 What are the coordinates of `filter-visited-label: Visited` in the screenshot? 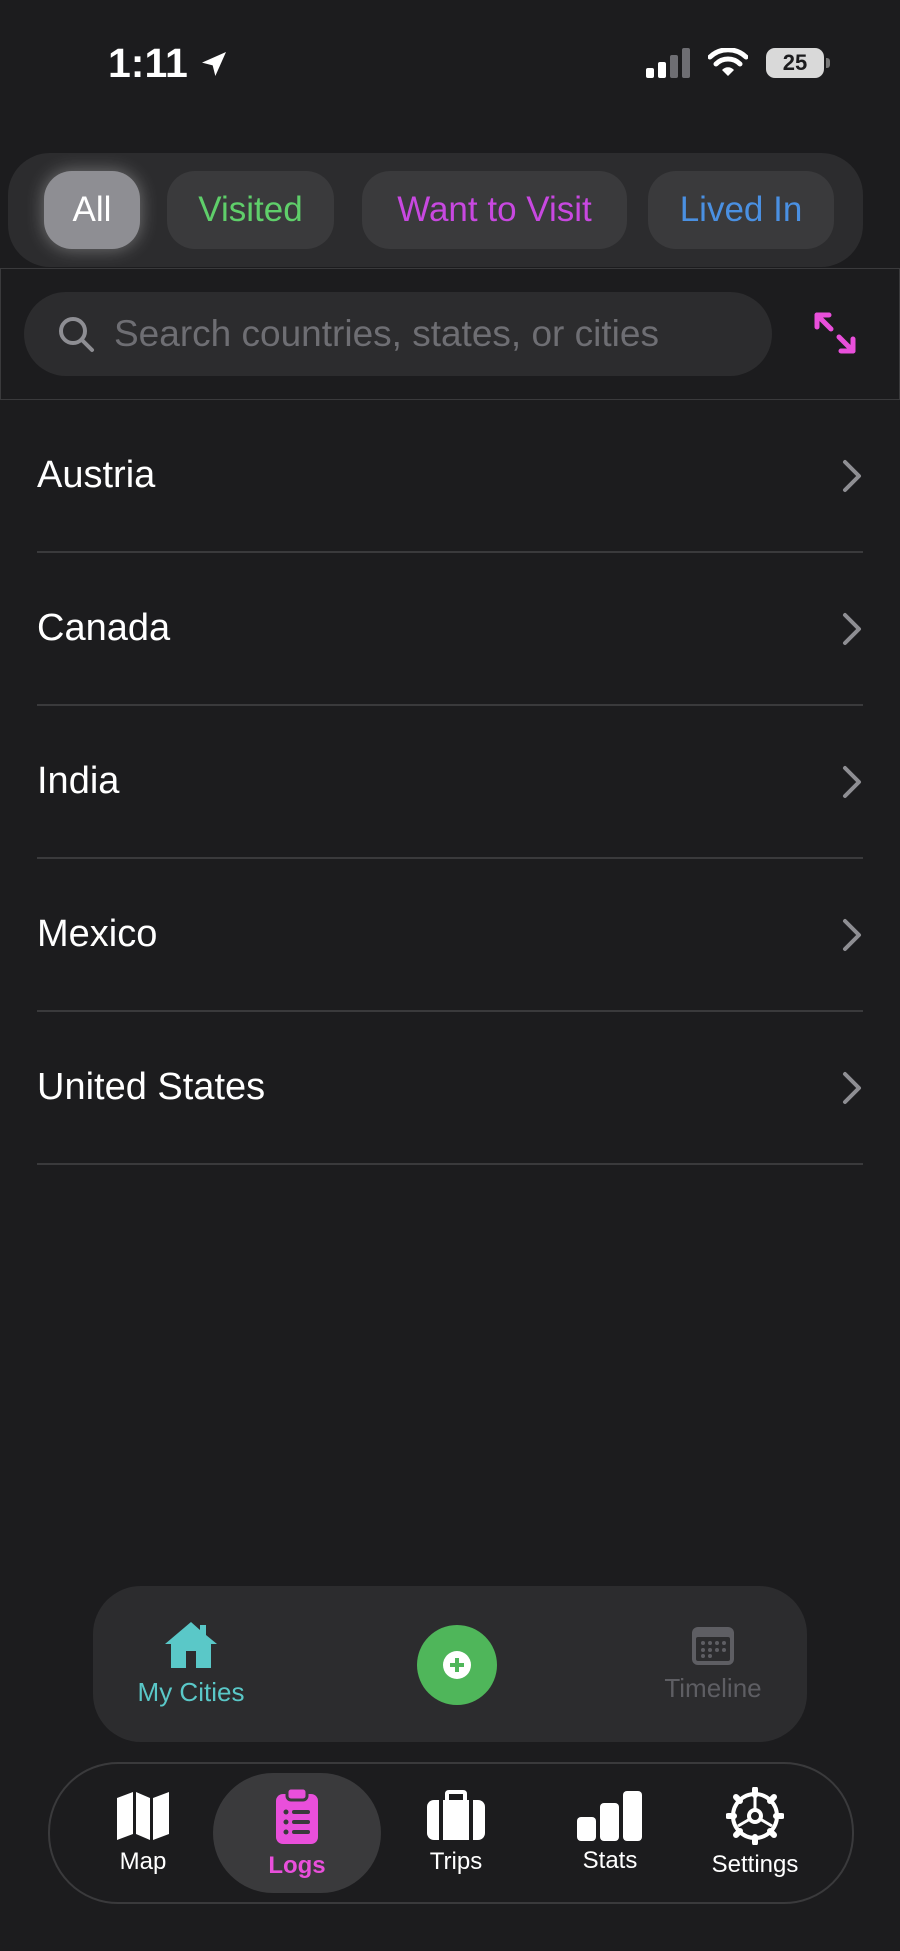 It's located at (250, 209).